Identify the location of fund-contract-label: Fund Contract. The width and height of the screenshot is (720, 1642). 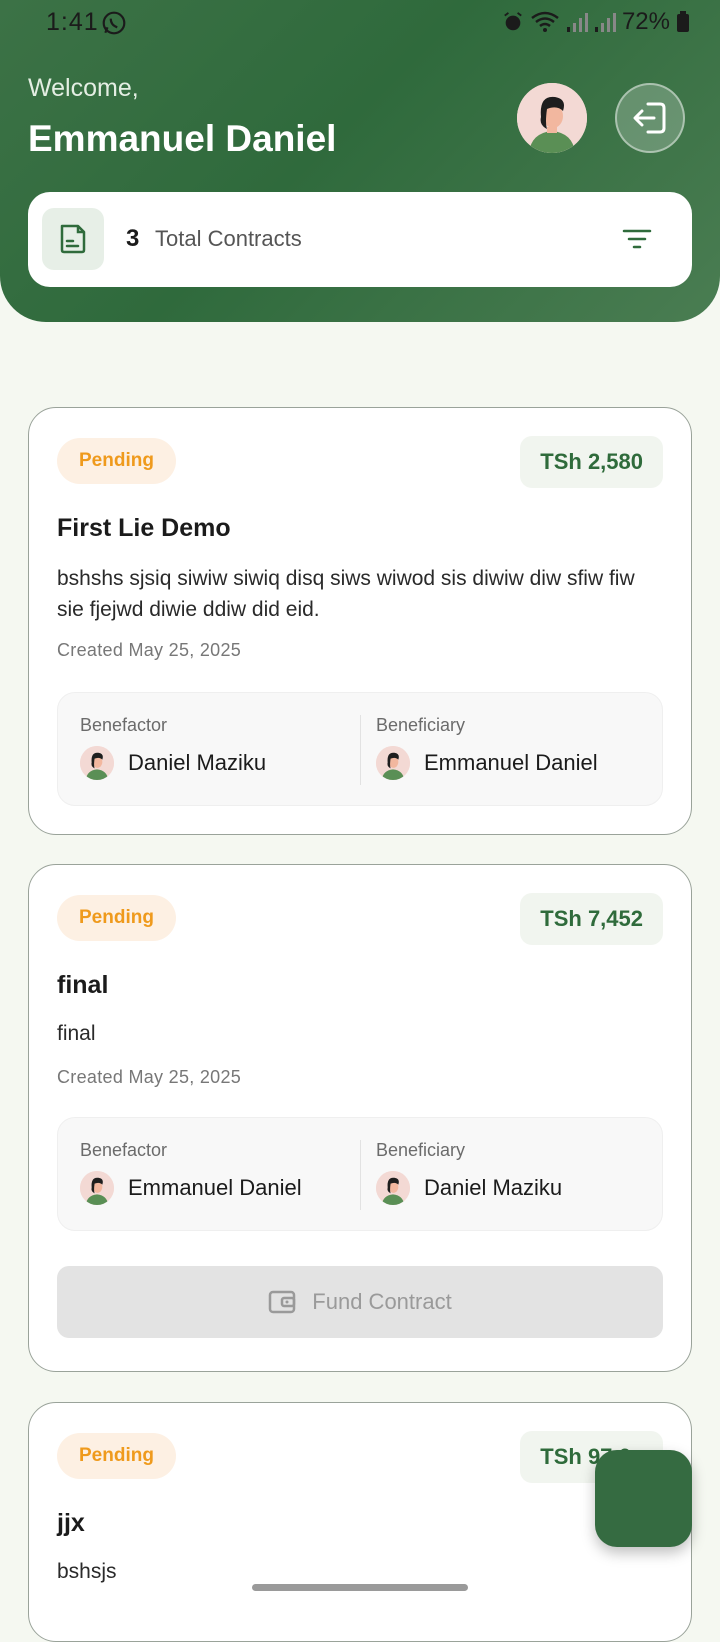
(382, 1301).